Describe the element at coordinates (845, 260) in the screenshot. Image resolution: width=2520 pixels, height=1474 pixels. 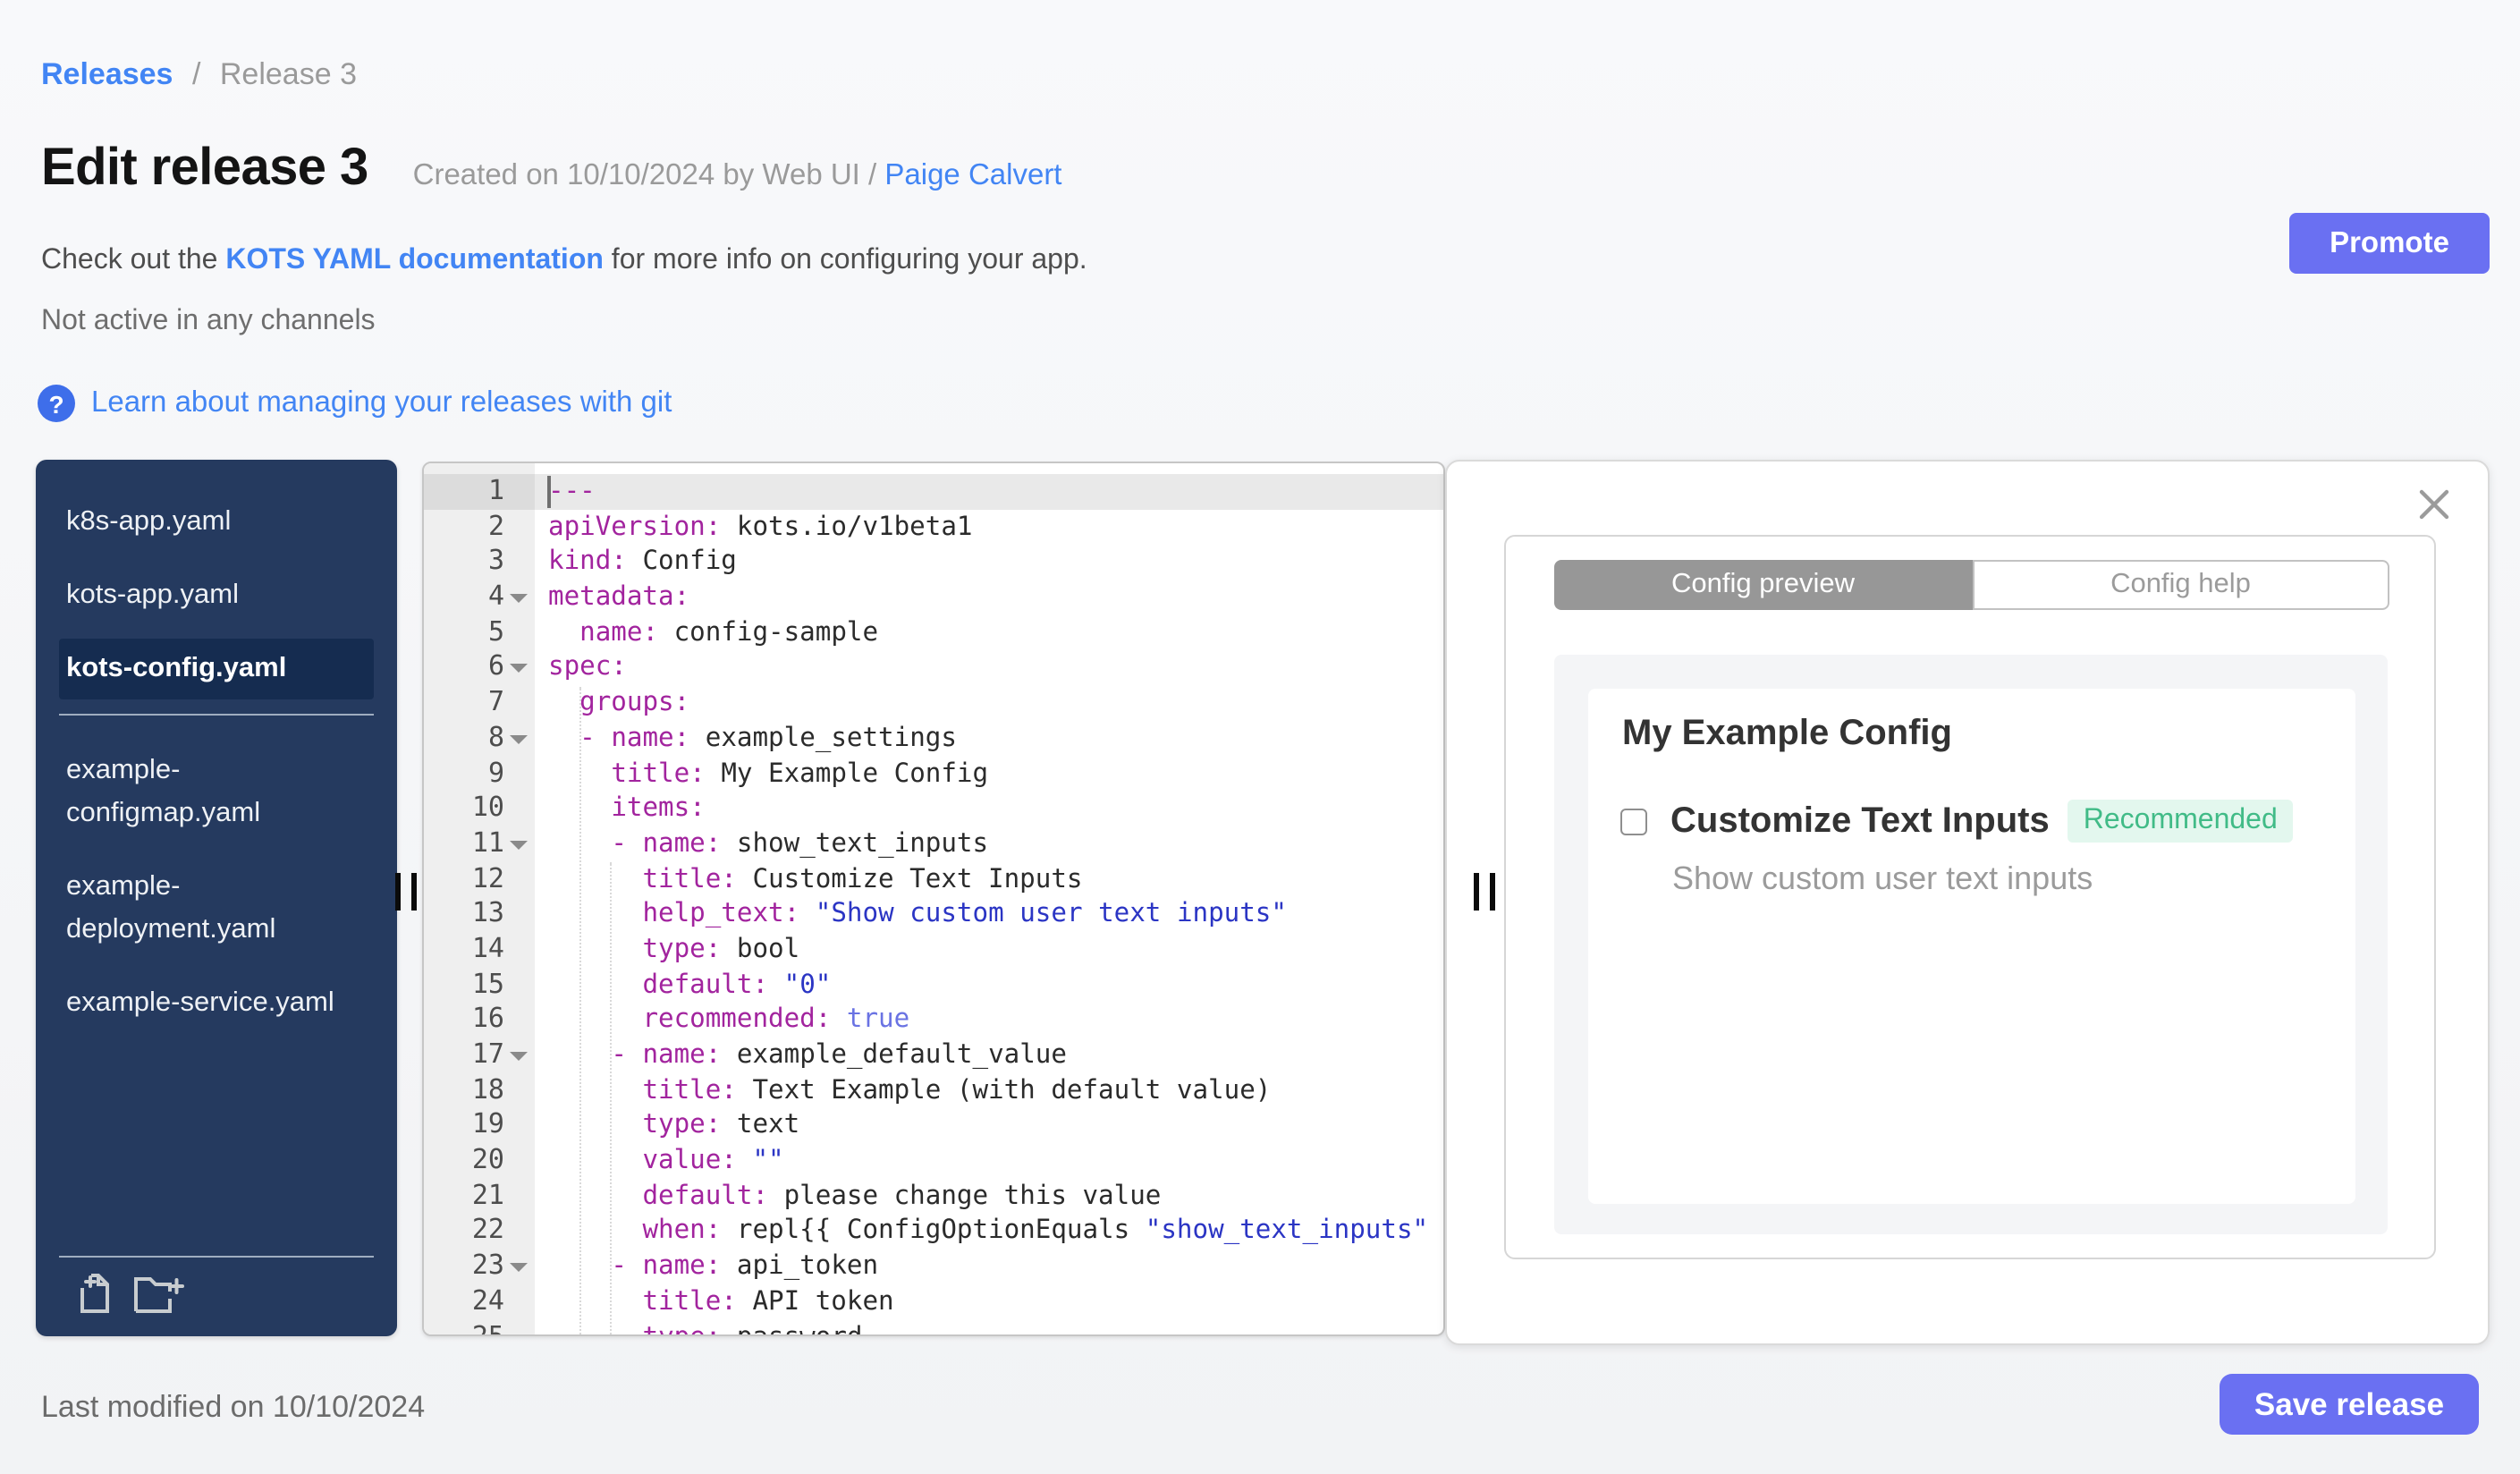
I see `docs-info-suffix: for more info on configuring your app.` at that location.